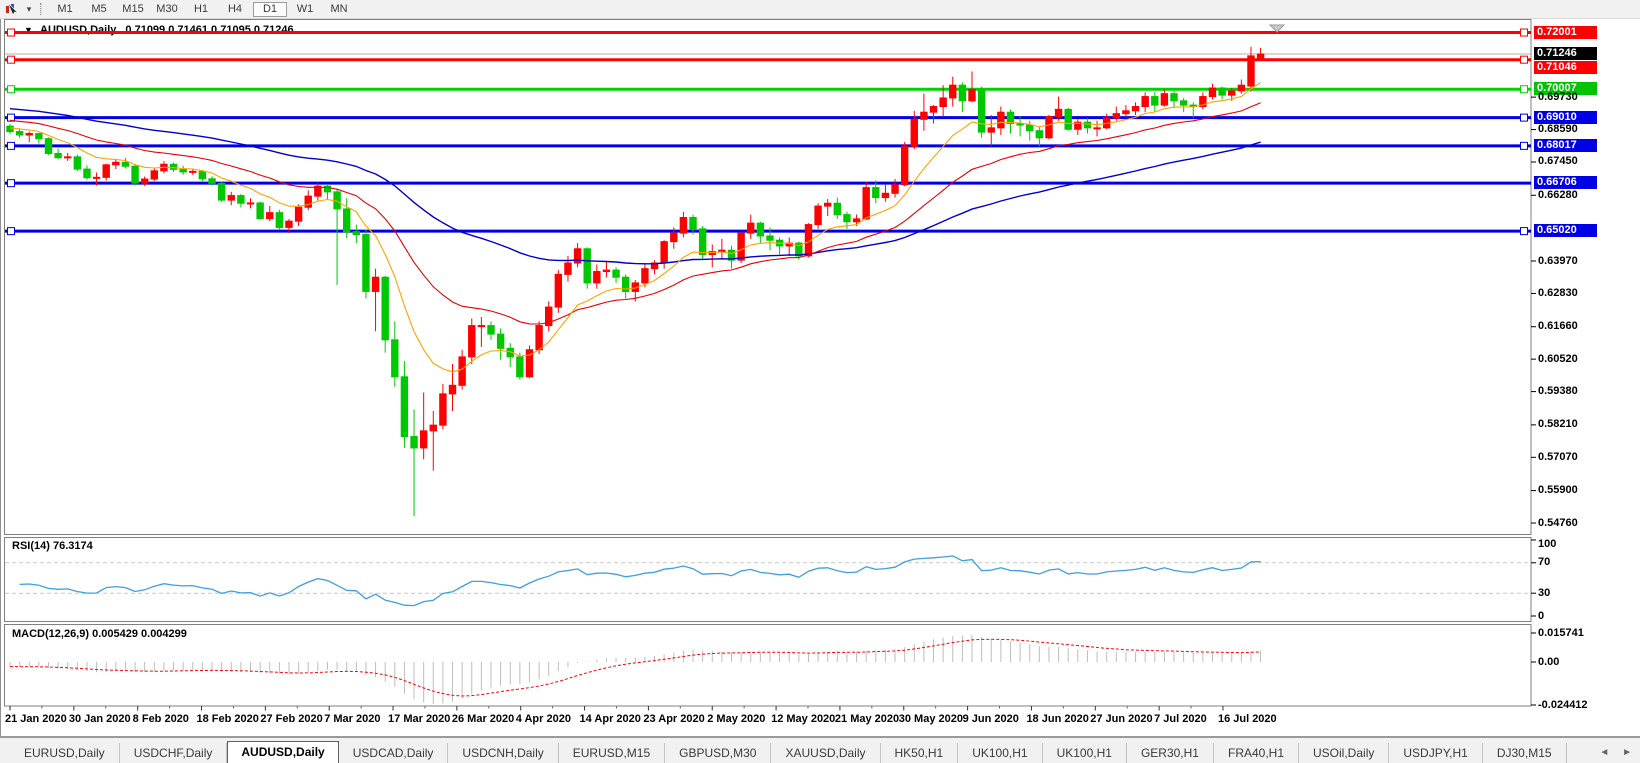 This screenshot has height=763, width=1640. Describe the element at coordinates (52, 546) in the screenshot. I see `rsi-indicator-label: RSI(14) 76.3174` at that location.